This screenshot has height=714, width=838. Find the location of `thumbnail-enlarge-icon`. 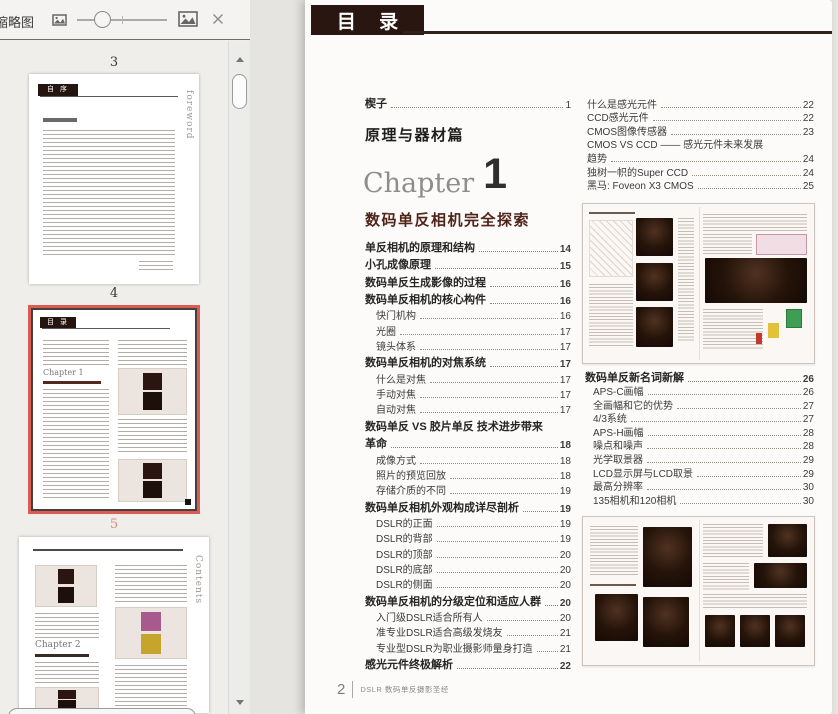

thumbnail-enlarge-icon is located at coordinates (188, 21).